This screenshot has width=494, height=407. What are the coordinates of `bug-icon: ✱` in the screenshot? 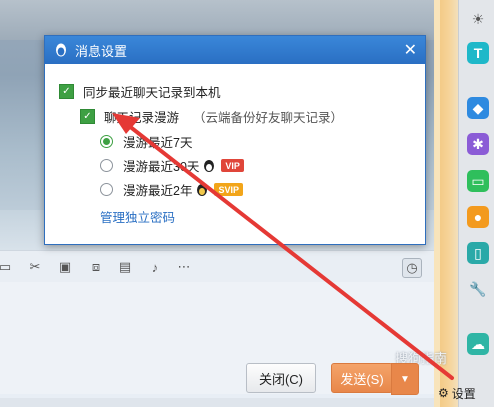 It's located at (478, 144).